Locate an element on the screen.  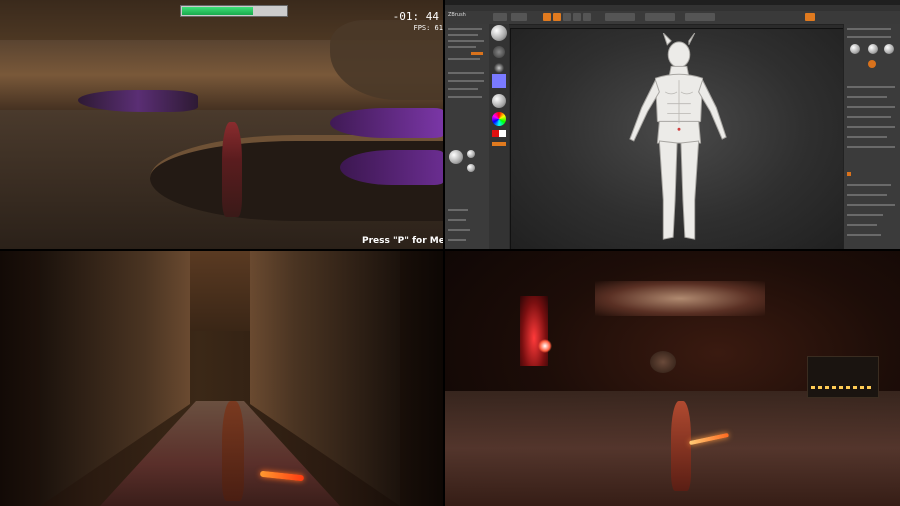
ceiling-light is located at coordinates (680, 298).